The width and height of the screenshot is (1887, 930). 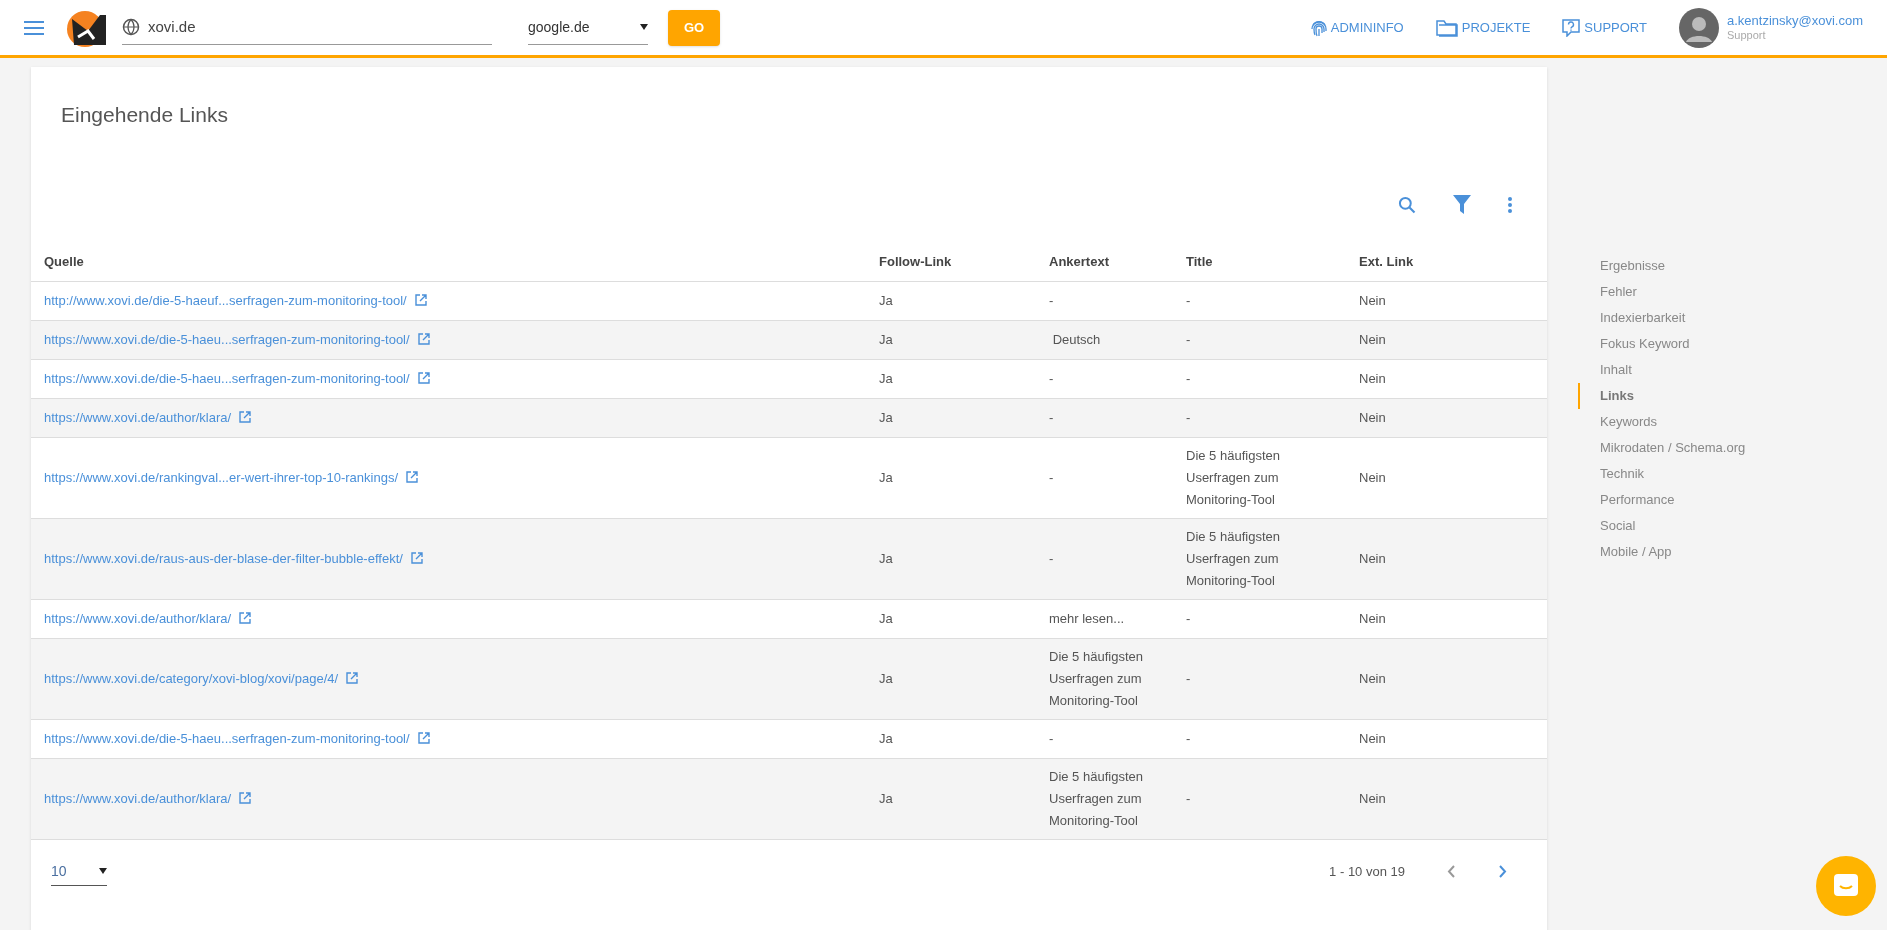 What do you see at coordinates (1662, 552) in the screenshot?
I see `sidebar-item: Mobile / App` at bounding box center [1662, 552].